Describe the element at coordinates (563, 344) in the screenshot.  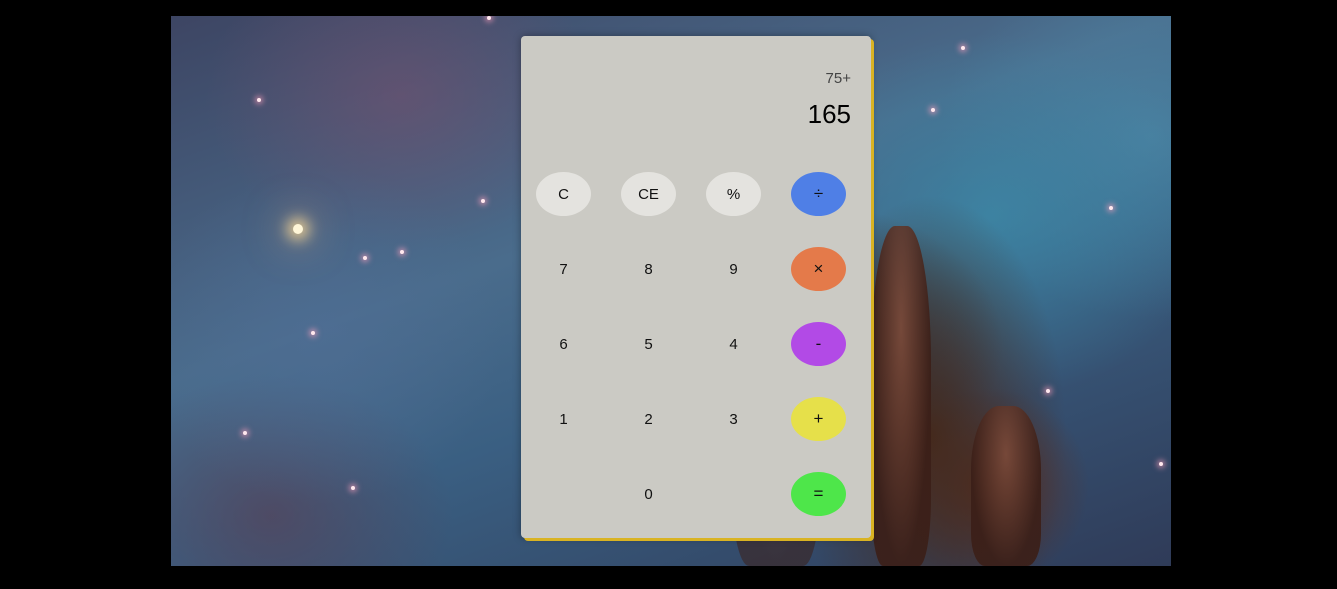
I see `digit-6-button: 6` at that location.